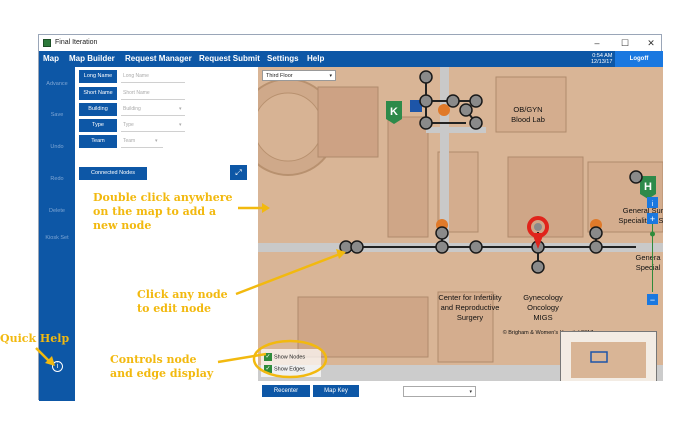 The image size is (681, 428). What do you see at coordinates (625, 43) in the screenshot?
I see `maximize-button: ☐` at bounding box center [625, 43].